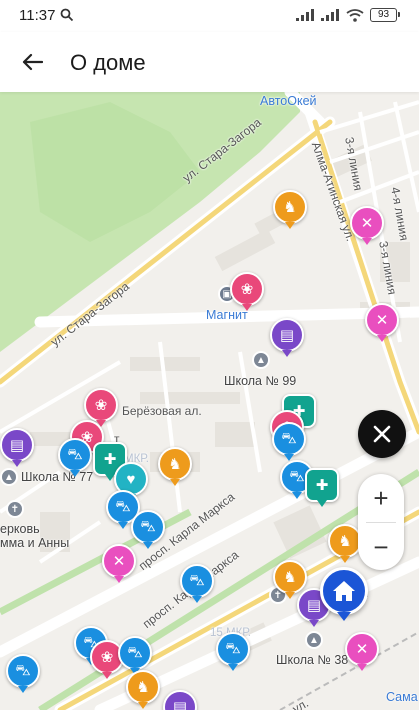 The width and height of the screenshot is (419, 710). I want to click on shop-pin-icon-2: ⛍, so click(75, 457).